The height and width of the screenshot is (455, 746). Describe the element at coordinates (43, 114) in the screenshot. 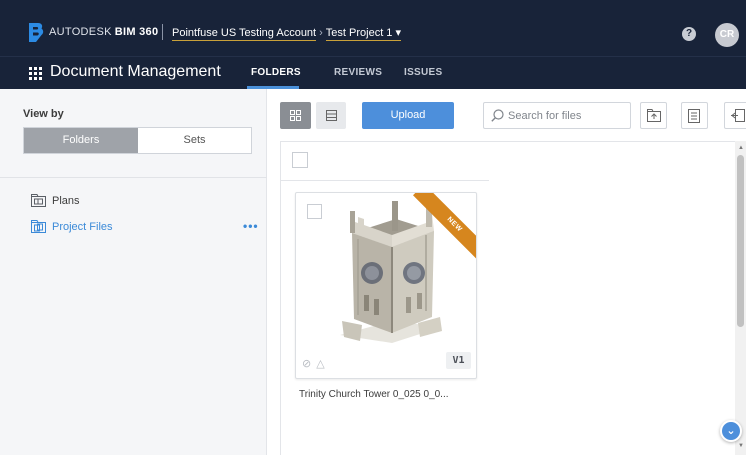

I see `view-by-label: View by` at that location.